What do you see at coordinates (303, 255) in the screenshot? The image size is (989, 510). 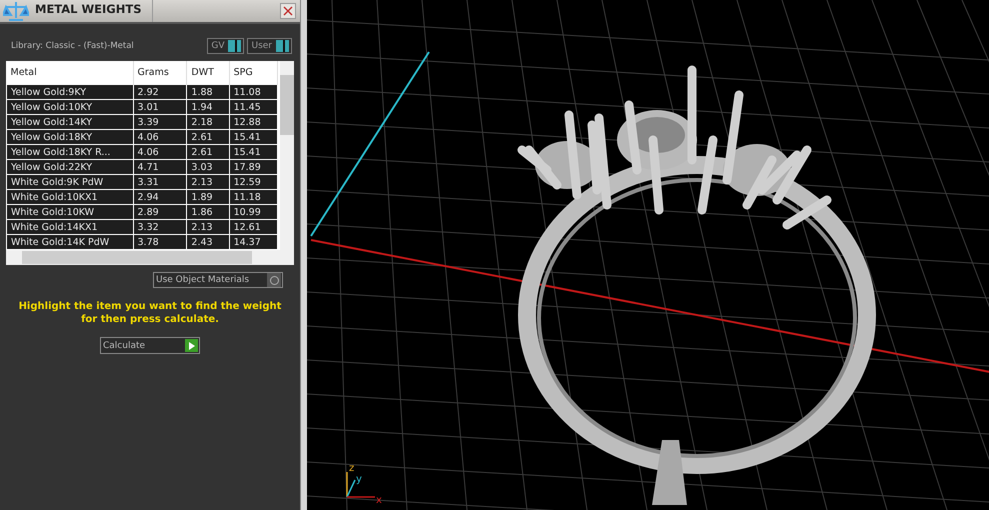 I see `panel-splitter` at bounding box center [303, 255].